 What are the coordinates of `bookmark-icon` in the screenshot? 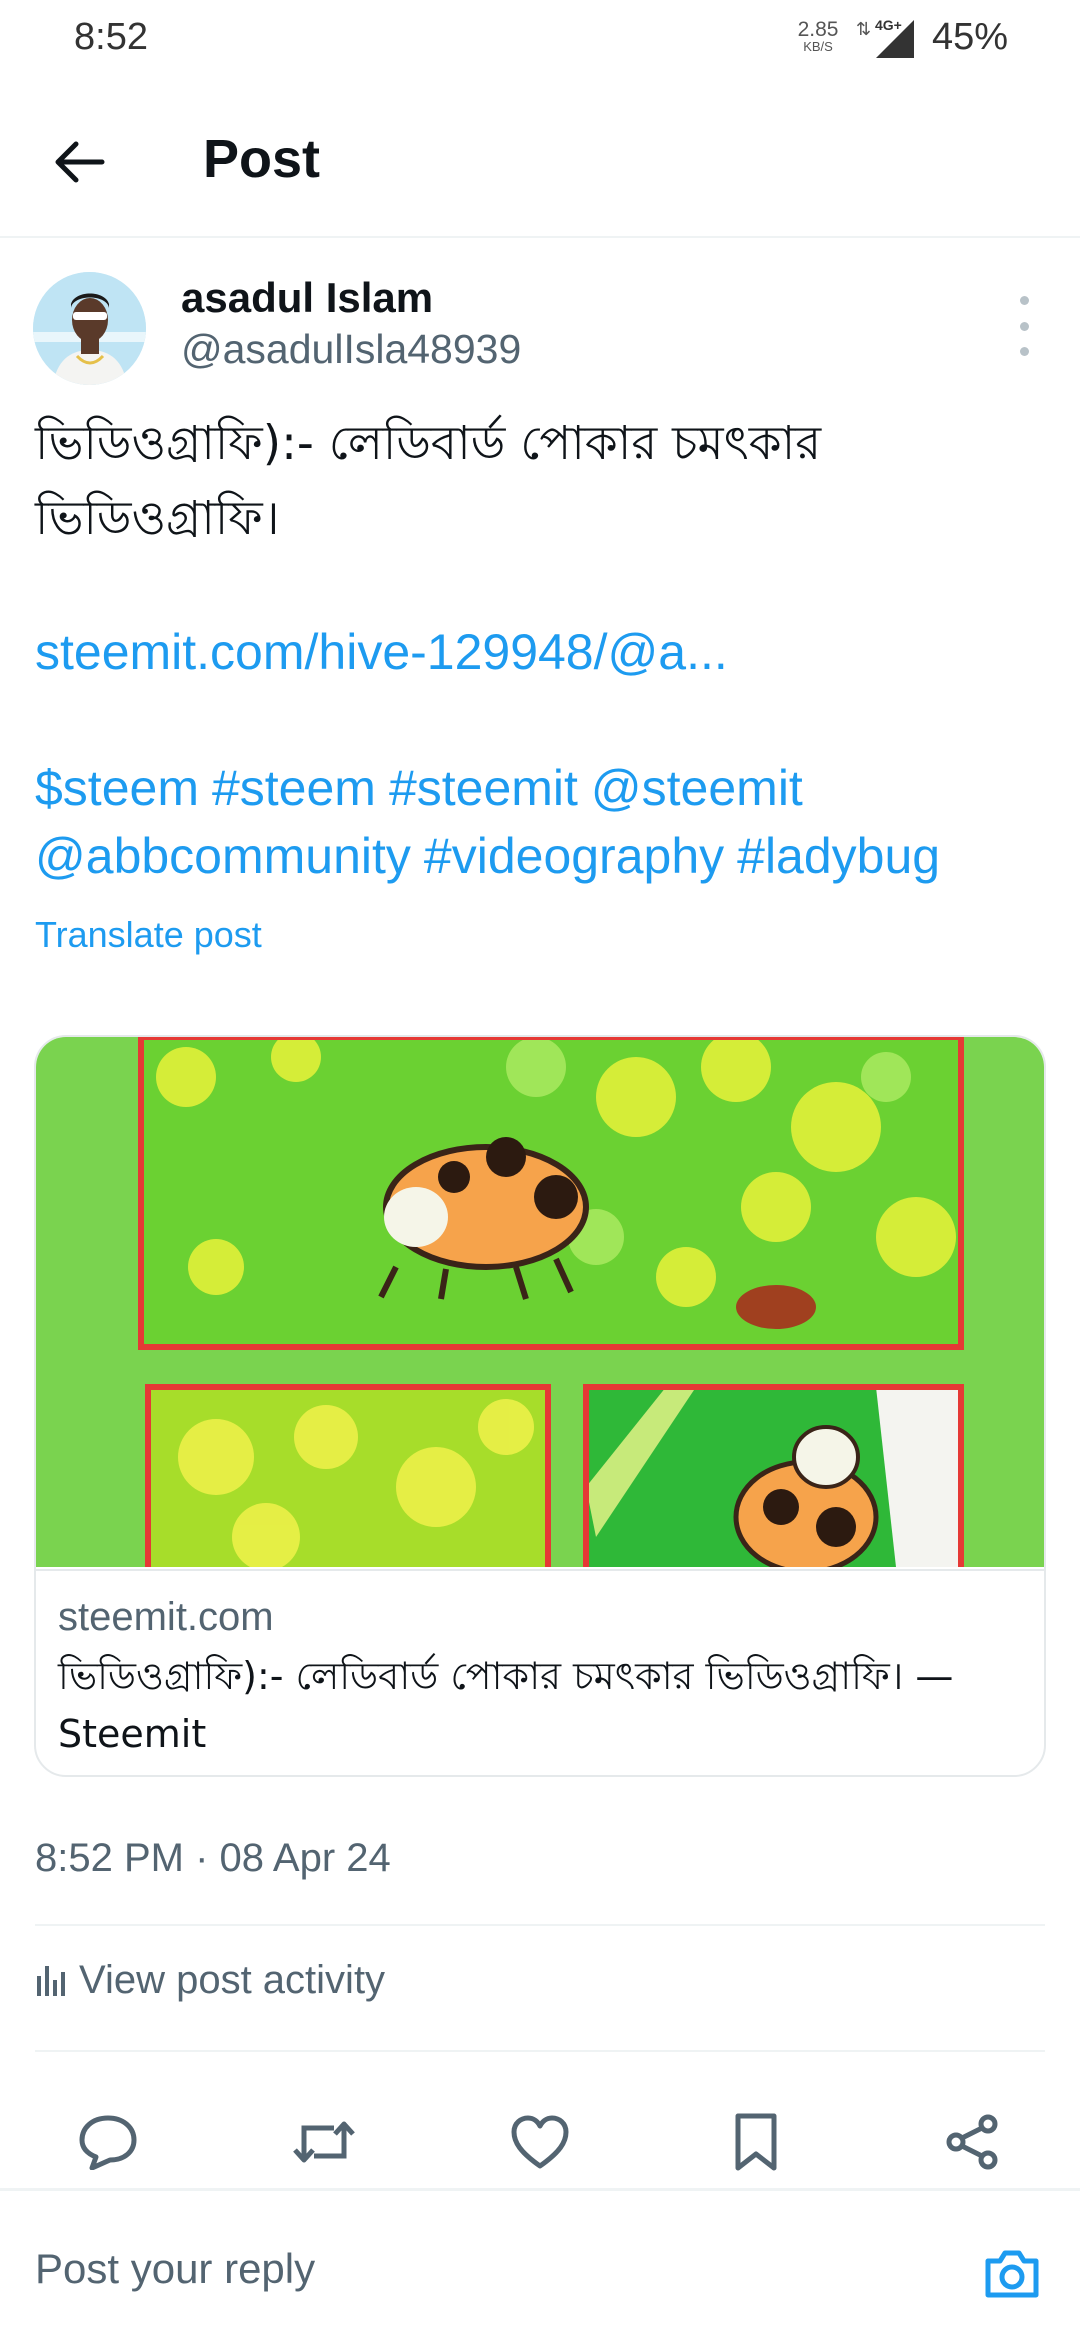 It's located at (756, 2142).